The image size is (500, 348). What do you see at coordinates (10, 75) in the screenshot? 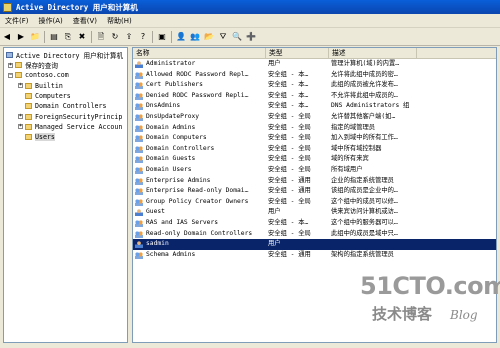
I see `collapse-icon: −` at bounding box center [10, 75].